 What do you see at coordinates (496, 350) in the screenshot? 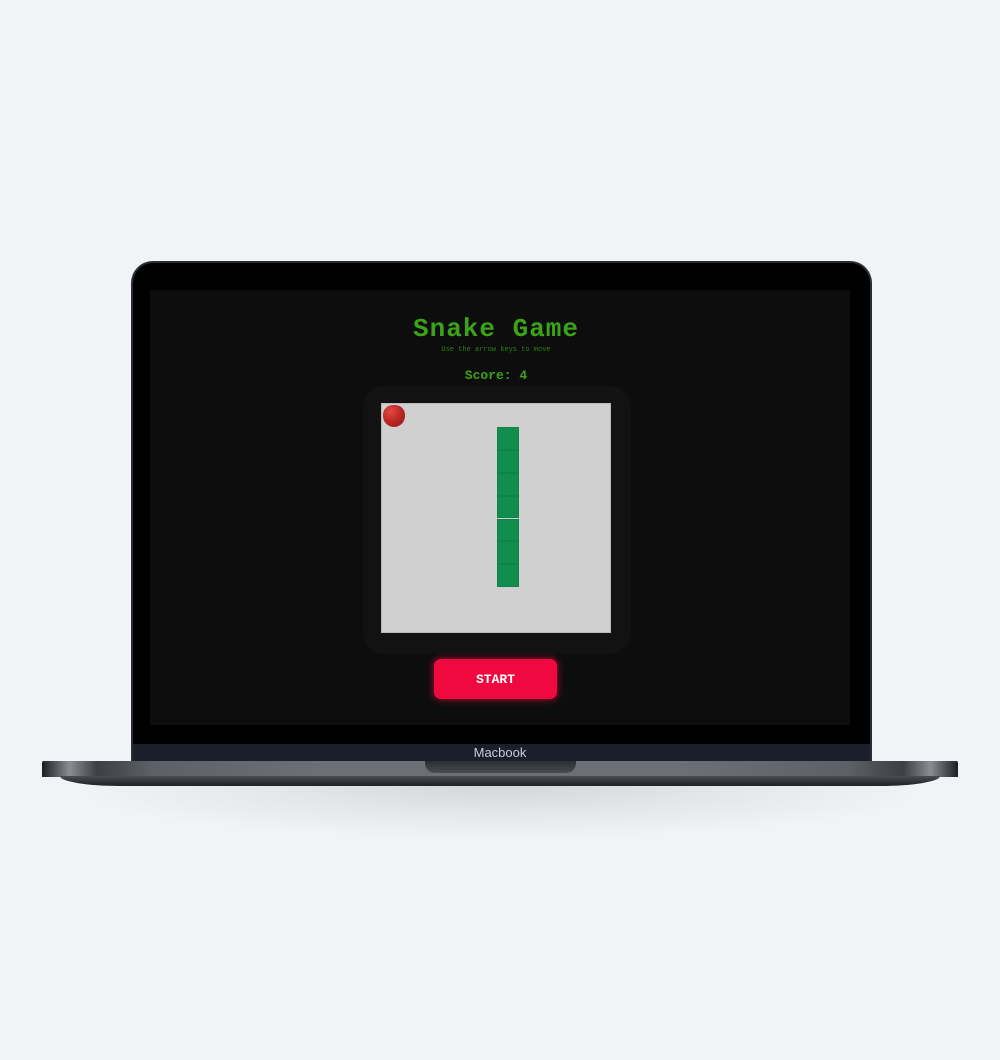
I see `game-instructions: Use the arrow keys to move` at bounding box center [496, 350].